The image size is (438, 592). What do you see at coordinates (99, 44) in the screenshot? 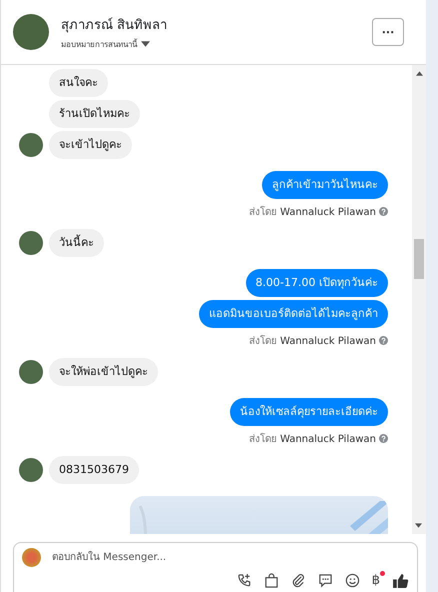
I see `assign-label: มอบหมายการสนทนานี้` at bounding box center [99, 44].